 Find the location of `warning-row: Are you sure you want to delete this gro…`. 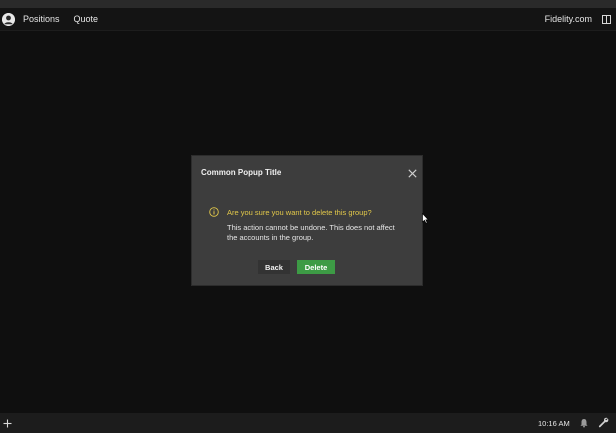

warning-row: Are you sure you want to delete this gro… is located at coordinates (290, 212).